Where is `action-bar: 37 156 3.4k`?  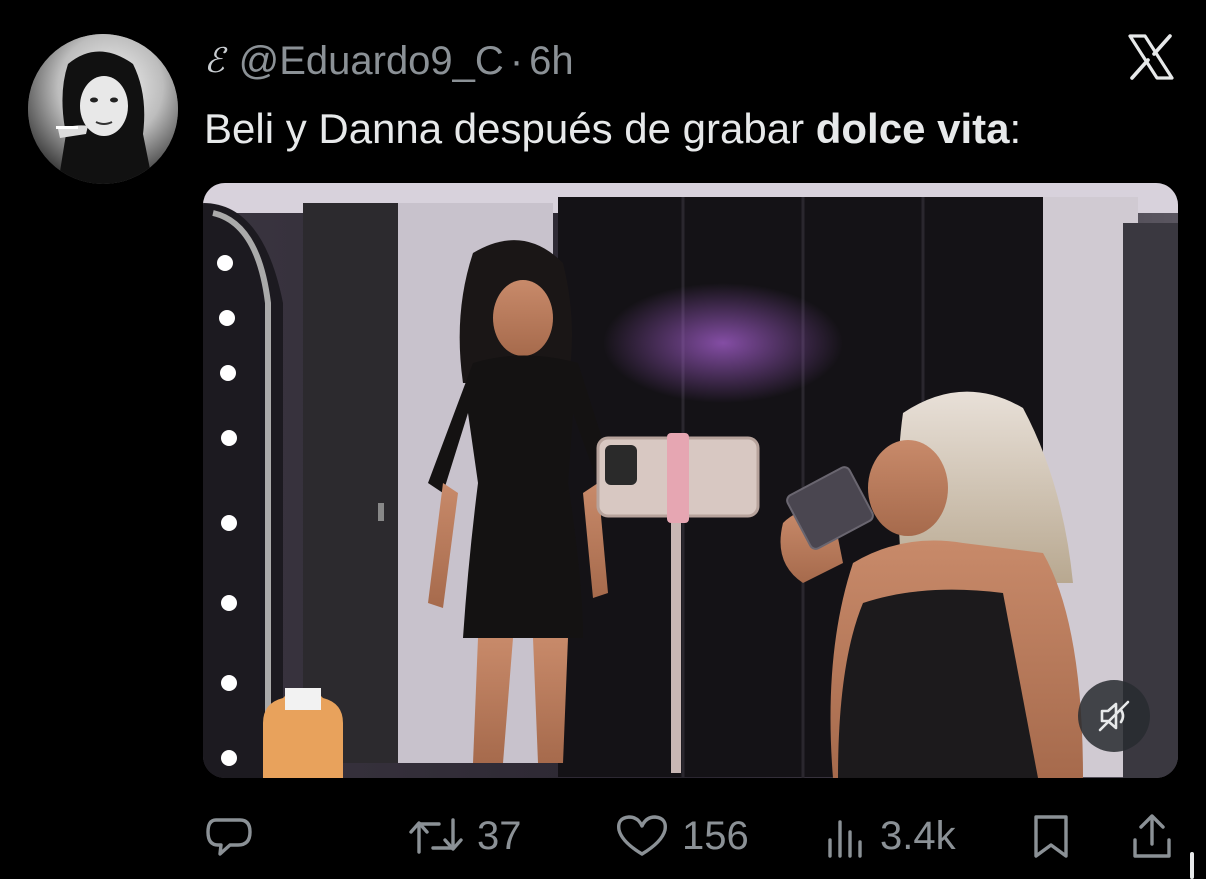
action-bar: 37 156 3.4k is located at coordinates (691, 836).